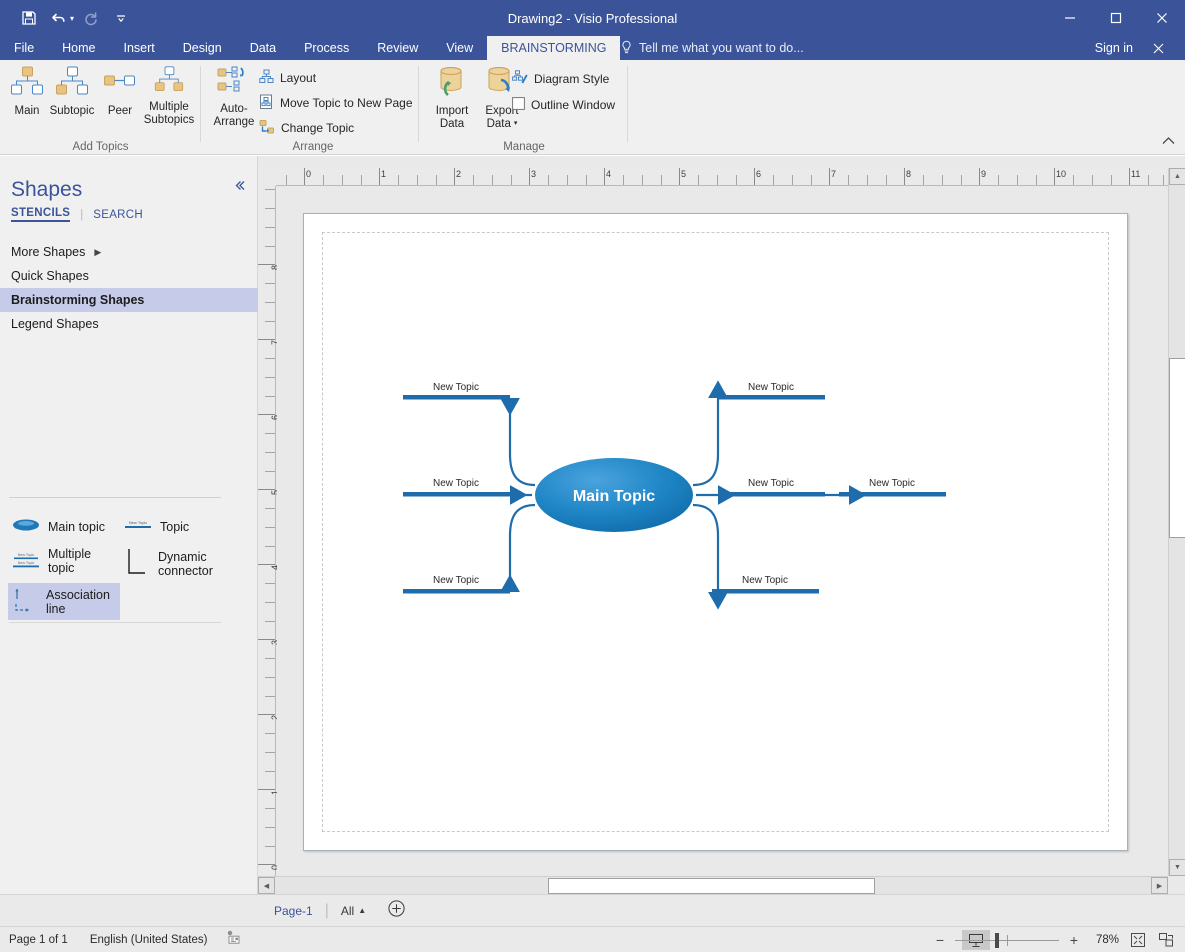  Describe the element at coordinates (306, 128) in the screenshot. I see `change-topic-button: Change Topic` at that location.